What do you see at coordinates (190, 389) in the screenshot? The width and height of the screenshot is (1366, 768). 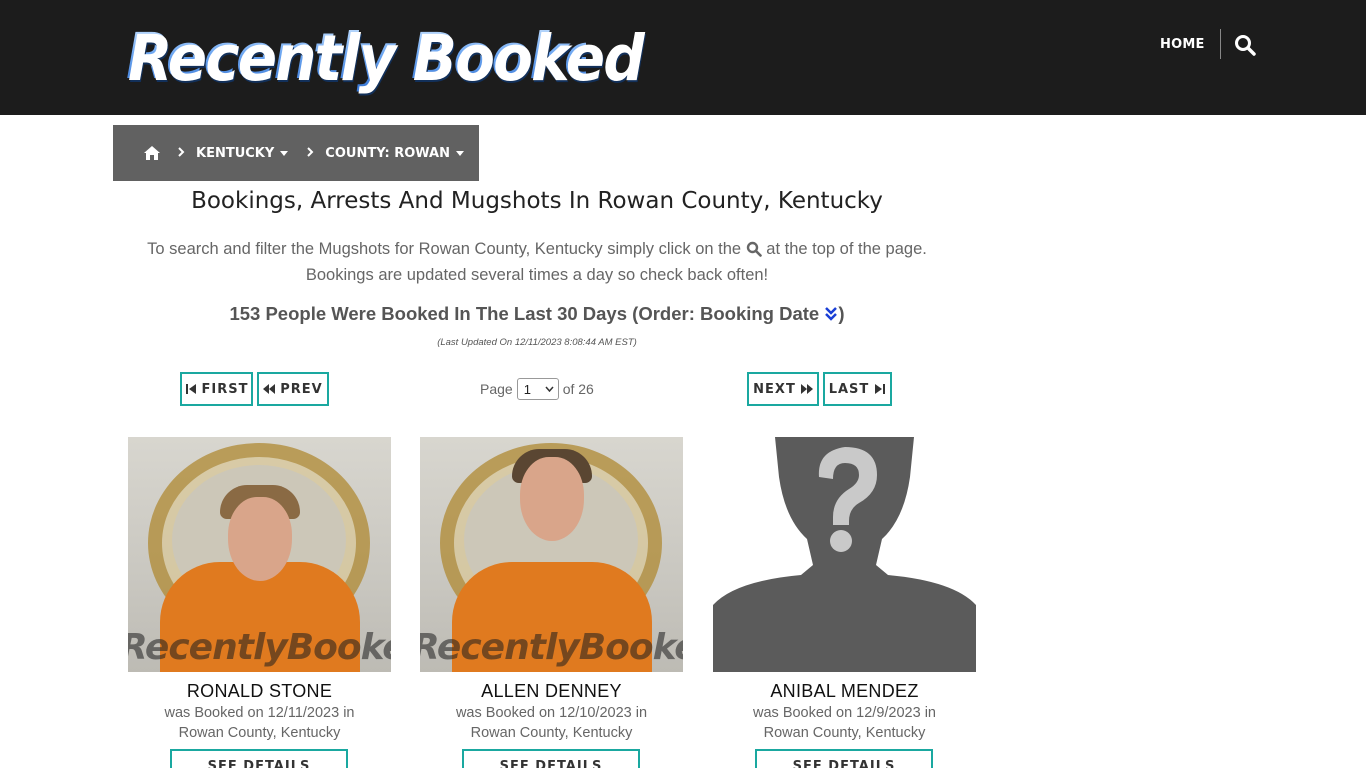 I see `skip-first-icon` at bounding box center [190, 389].